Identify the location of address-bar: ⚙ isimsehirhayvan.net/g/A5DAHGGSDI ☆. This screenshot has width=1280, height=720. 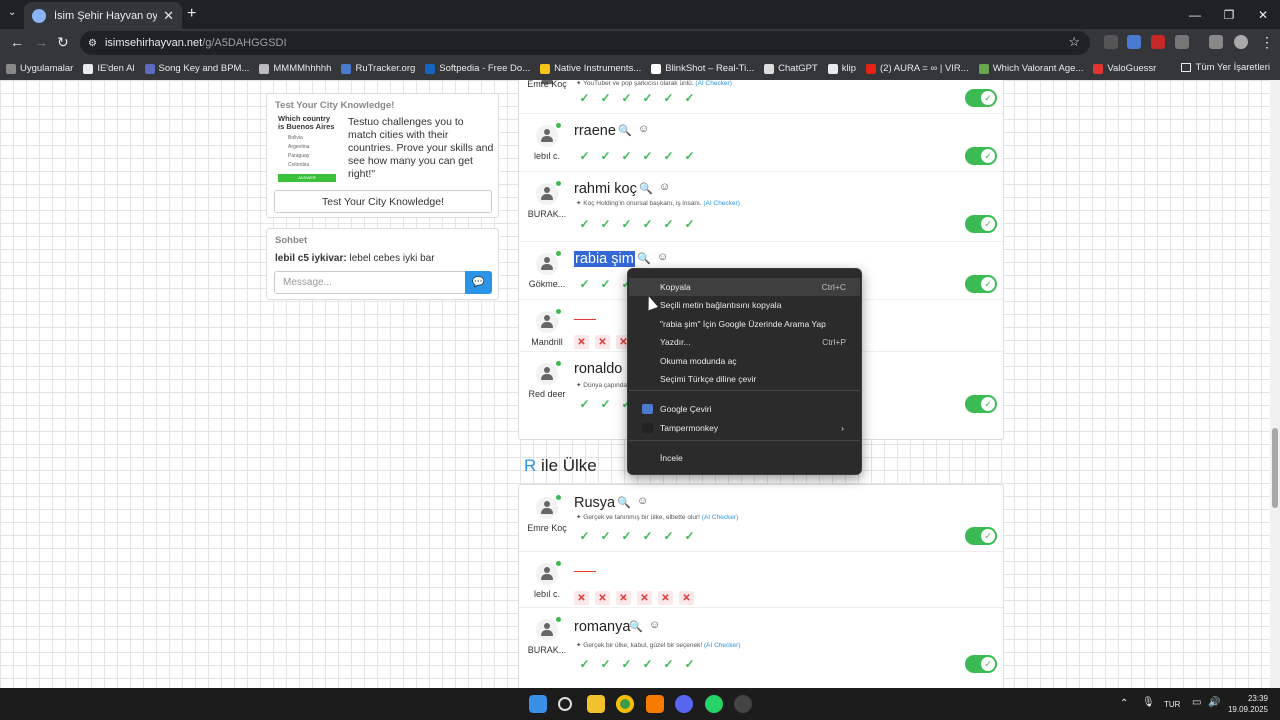
(585, 43).